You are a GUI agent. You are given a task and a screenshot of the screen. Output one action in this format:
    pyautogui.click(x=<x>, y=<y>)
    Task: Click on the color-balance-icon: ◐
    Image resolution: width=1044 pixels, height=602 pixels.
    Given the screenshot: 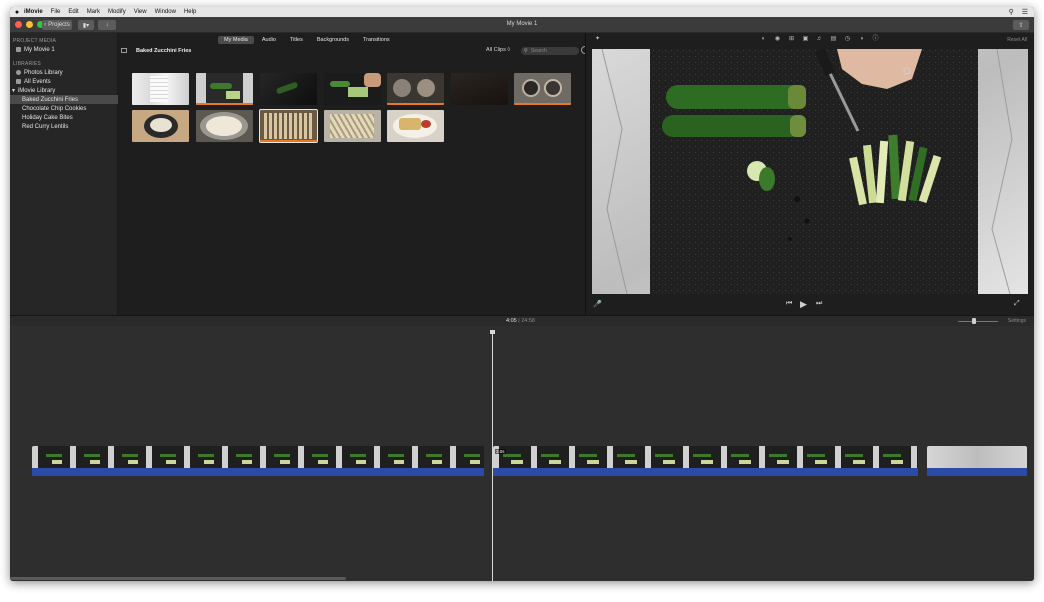 What is the action you would take?
    pyautogui.click(x=763, y=39)
    